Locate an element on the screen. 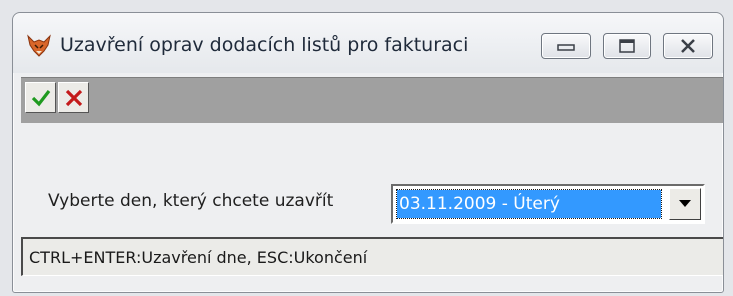  chevron-down-icon is located at coordinates (685, 203).